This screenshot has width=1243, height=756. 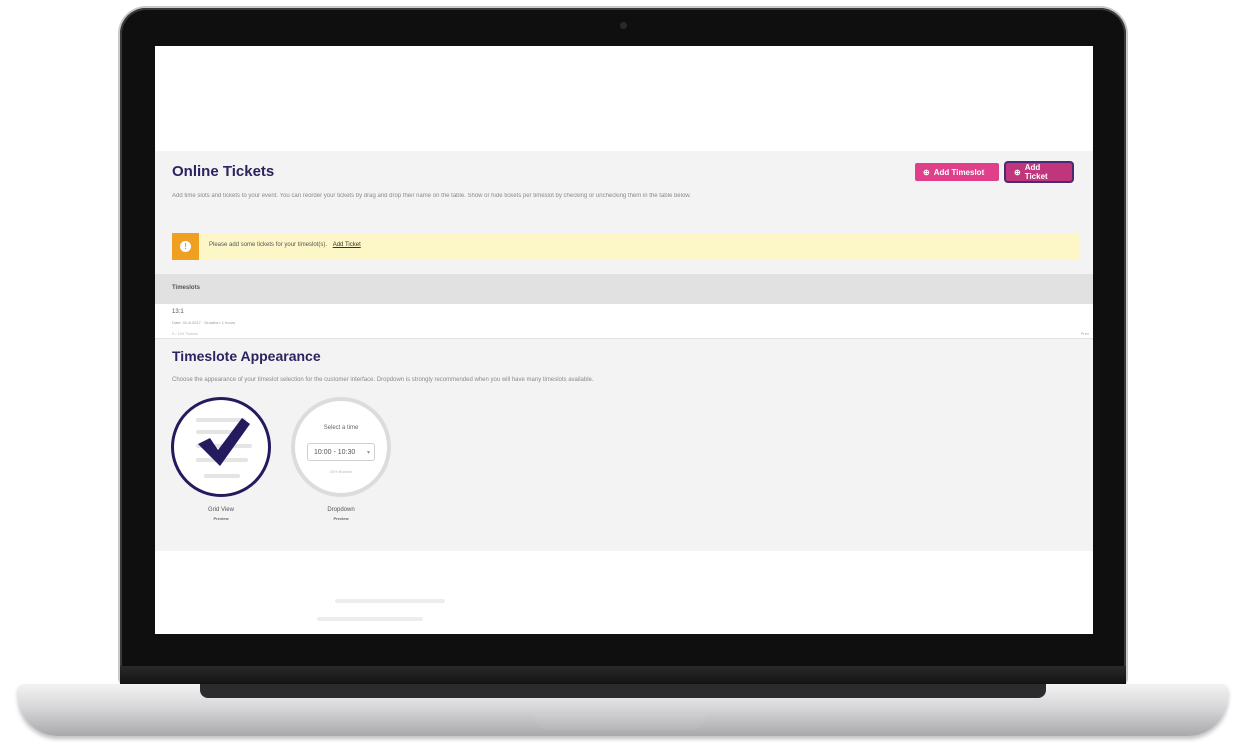 What do you see at coordinates (221, 510) in the screenshot?
I see `grid-view-label: Grid View` at bounding box center [221, 510].